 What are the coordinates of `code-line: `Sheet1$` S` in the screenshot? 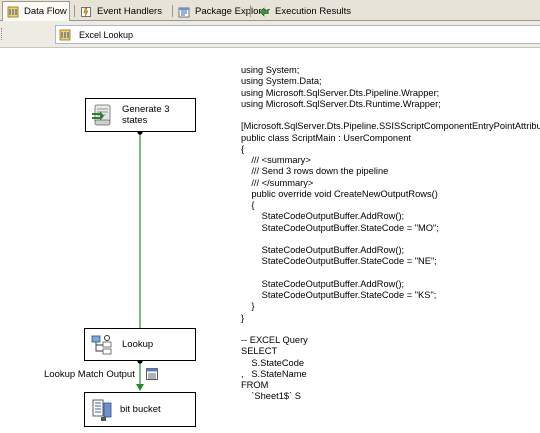 It's located at (271, 396).